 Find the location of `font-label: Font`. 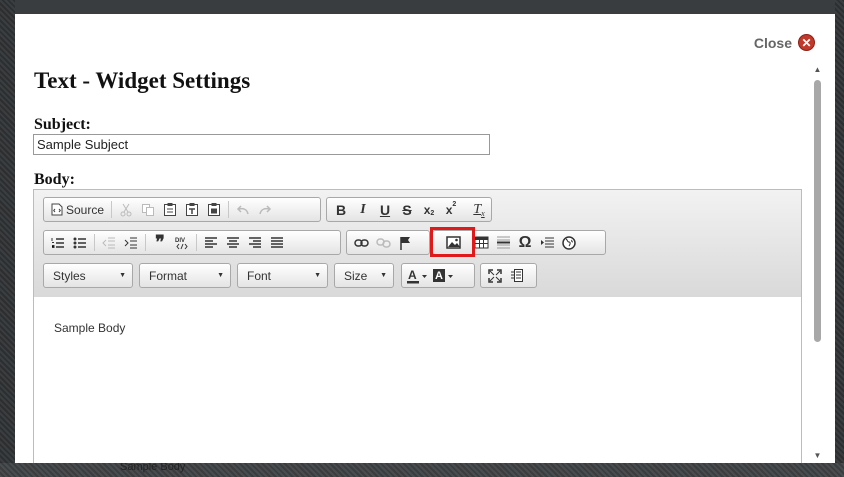

font-label: Font is located at coordinates (259, 275).